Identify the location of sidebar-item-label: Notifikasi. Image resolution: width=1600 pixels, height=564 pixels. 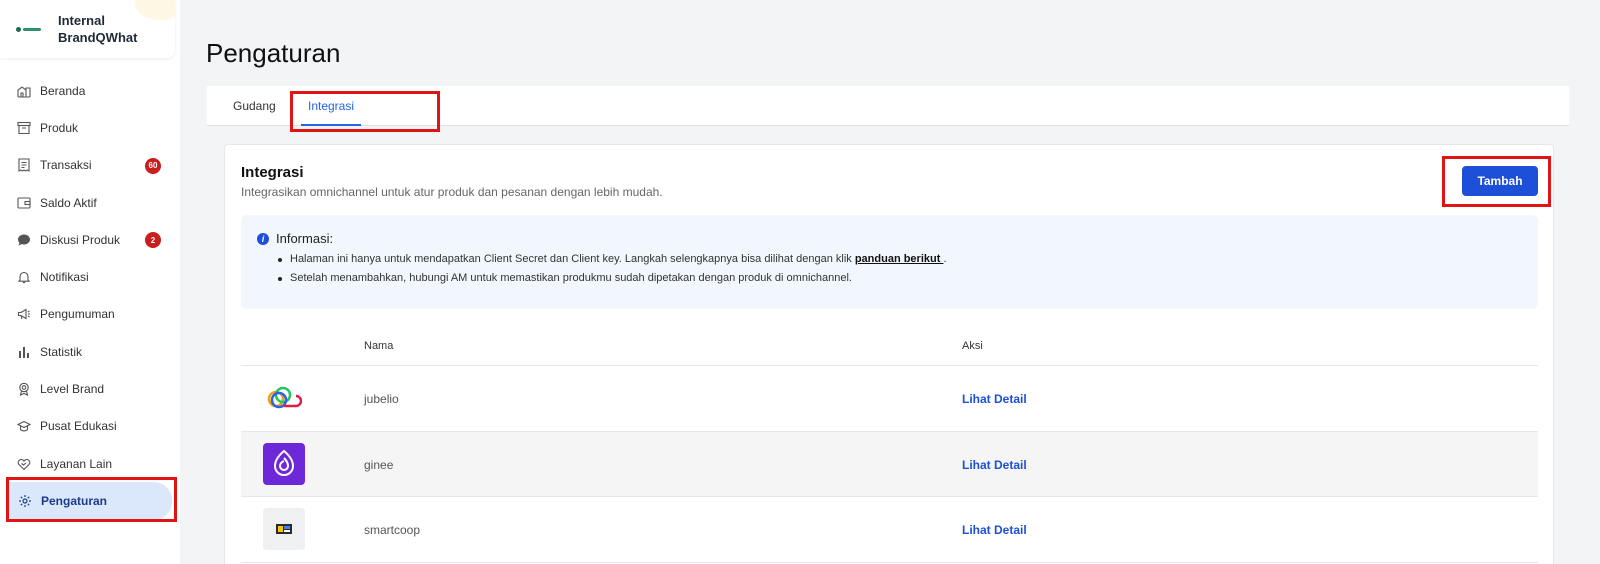
(64, 277).